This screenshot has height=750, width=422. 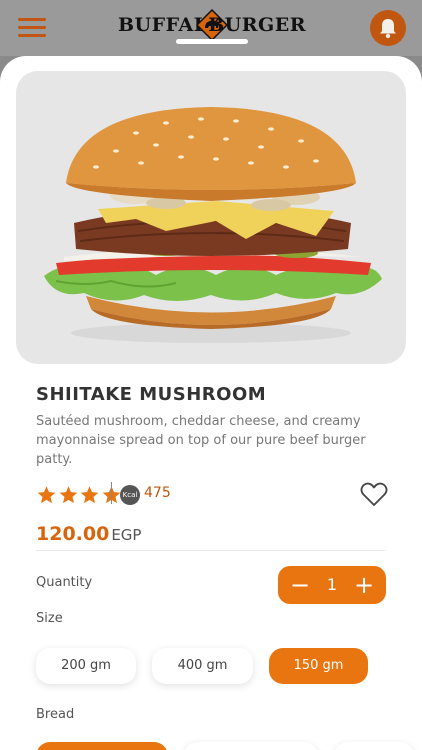 What do you see at coordinates (86, 666) in the screenshot?
I see `size-option-200: 200 gm` at bounding box center [86, 666].